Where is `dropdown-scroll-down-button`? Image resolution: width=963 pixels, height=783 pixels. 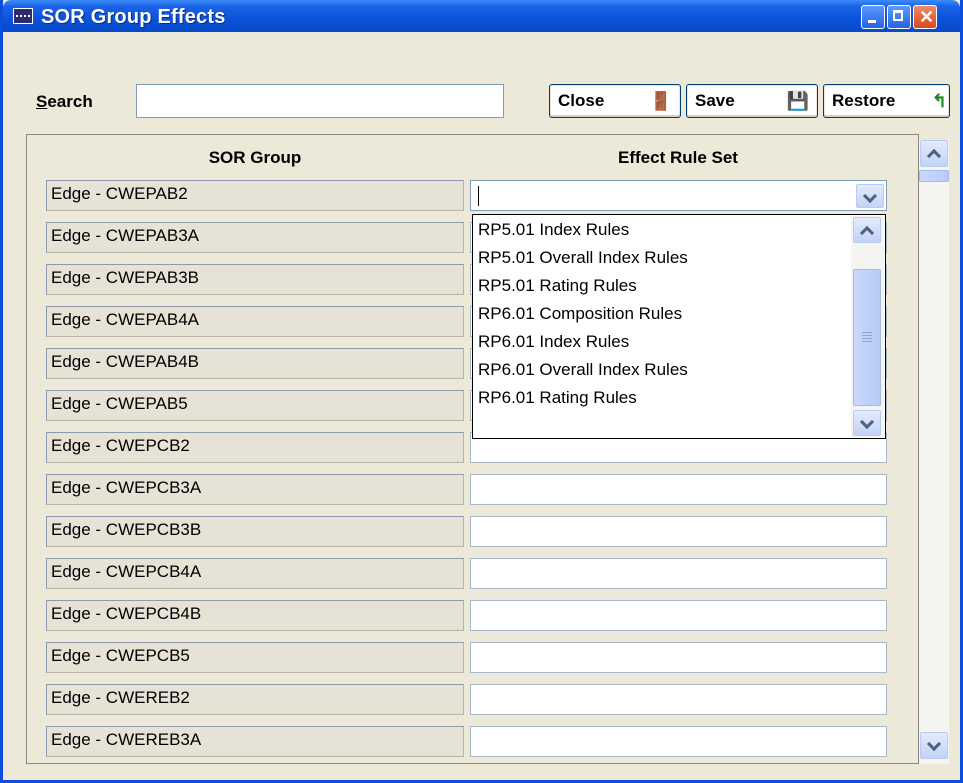 dropdown-scroll-down-button is located at coordinates (867, 423).